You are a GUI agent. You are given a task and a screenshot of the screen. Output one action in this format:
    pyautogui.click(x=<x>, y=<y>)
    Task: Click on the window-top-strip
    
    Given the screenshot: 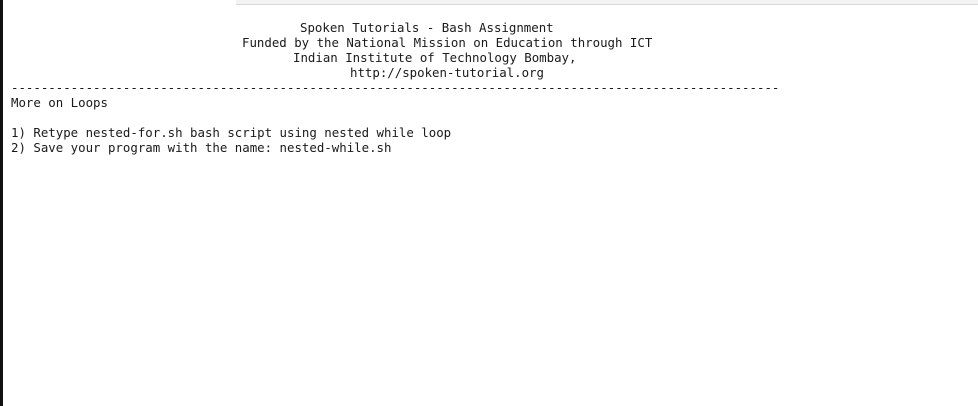 What is the action you would take?
    pyautogui.click(x=607, y=2)
    